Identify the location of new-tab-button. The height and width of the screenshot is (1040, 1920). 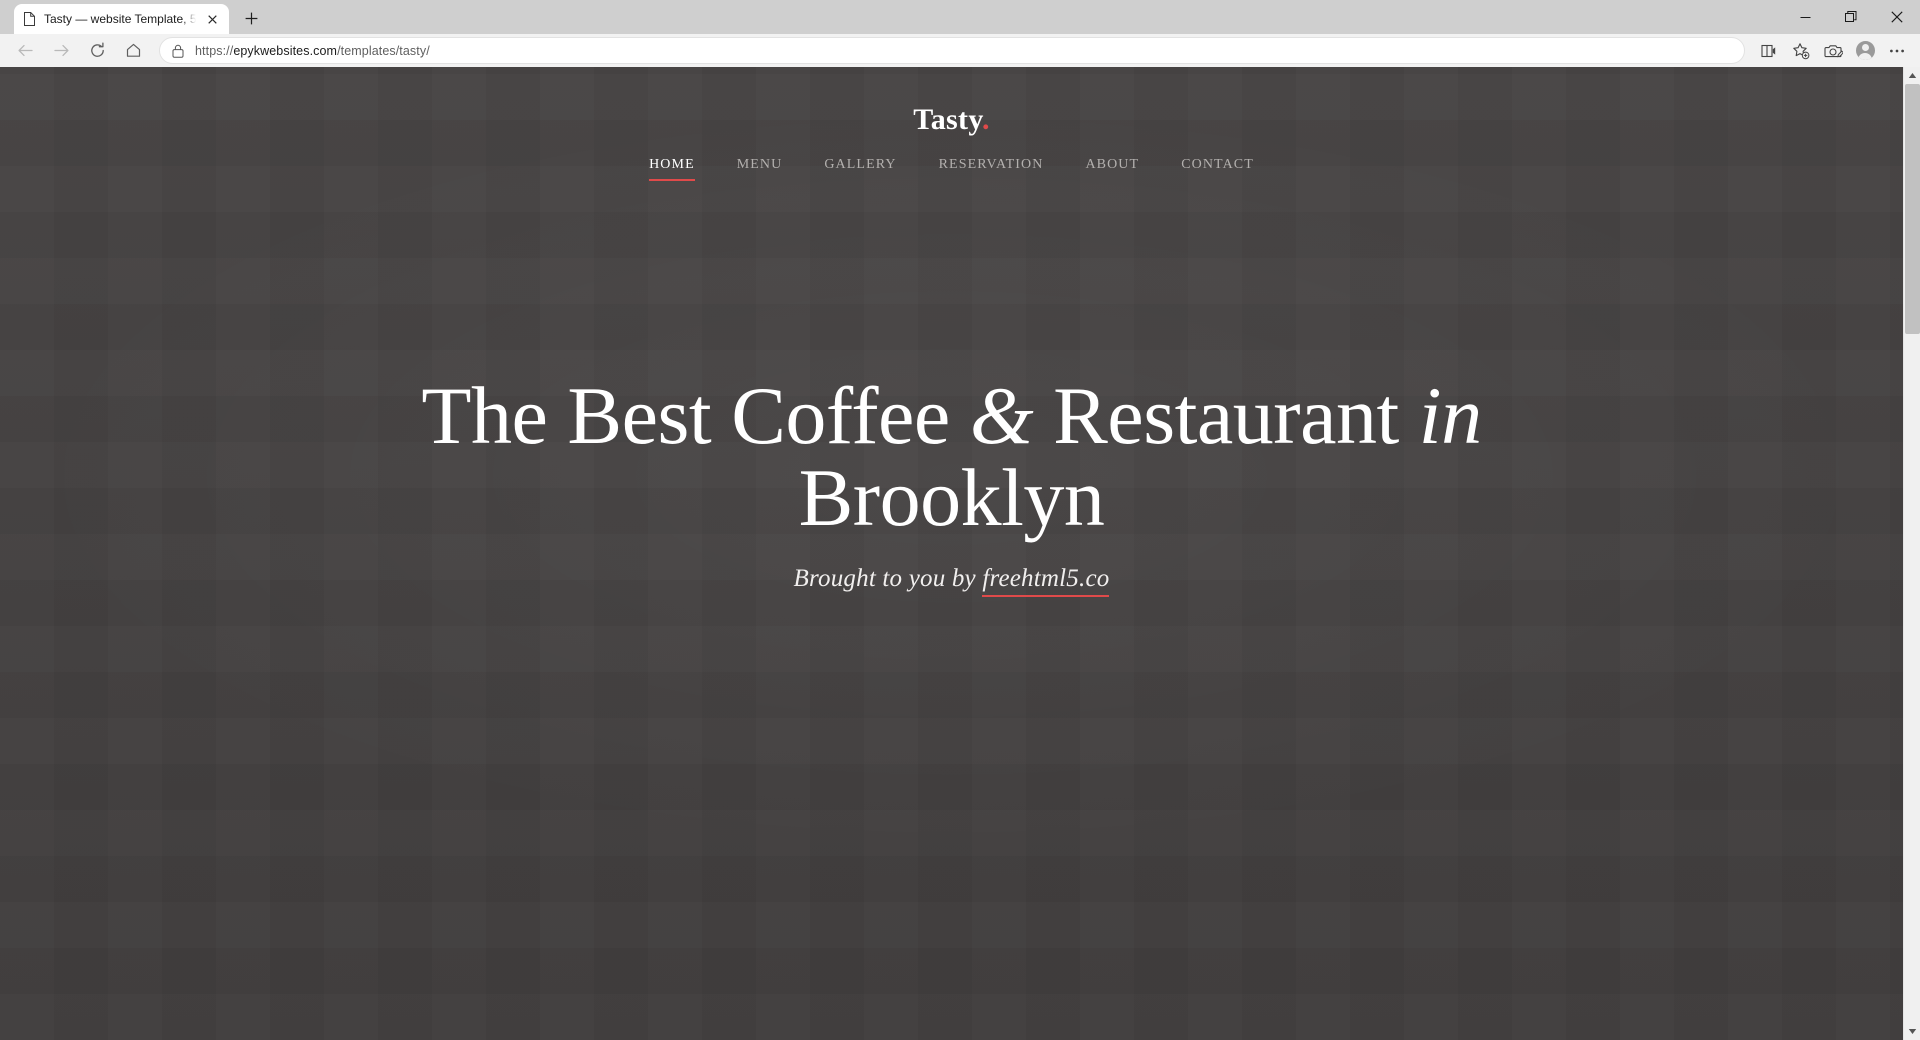
(251, 18).